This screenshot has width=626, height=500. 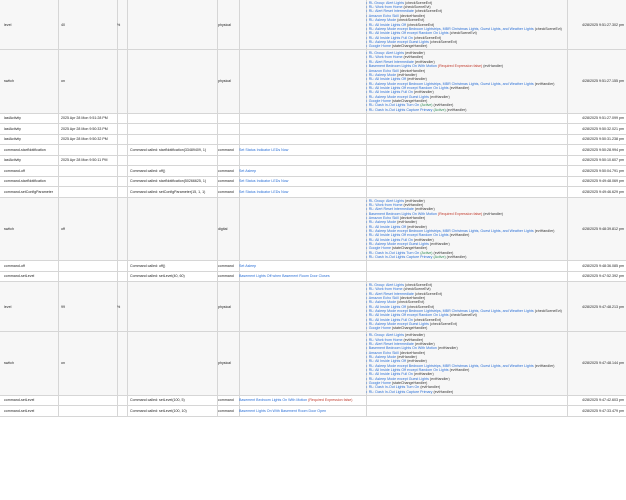 What do you see at coordinates (28, 191) in the screenshot?
I see `event-name: command-setConfigParameter` at bounding box center [28, 191].